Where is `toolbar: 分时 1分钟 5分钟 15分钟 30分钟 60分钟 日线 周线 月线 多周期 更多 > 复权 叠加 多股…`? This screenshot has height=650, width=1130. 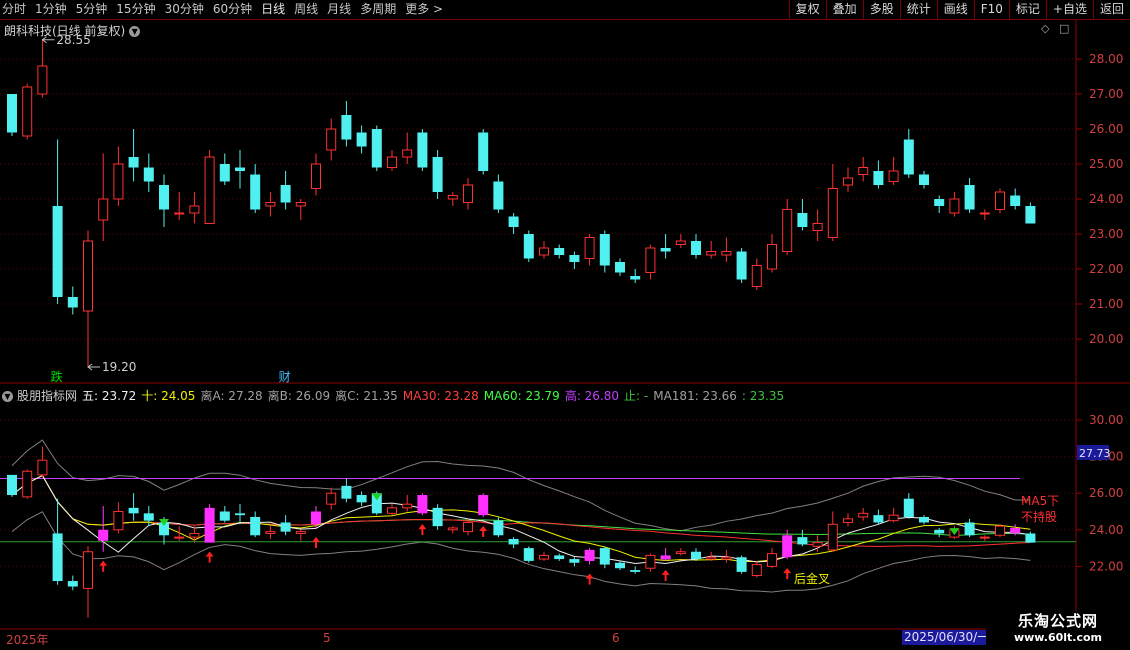
toolbar: 分时 1分钟 5分钟 15分钟 30分钟 60分钟 日线 周线 月线 多周期 更多 > 复权 叠加 多股… is located at coordinates (565, 10).